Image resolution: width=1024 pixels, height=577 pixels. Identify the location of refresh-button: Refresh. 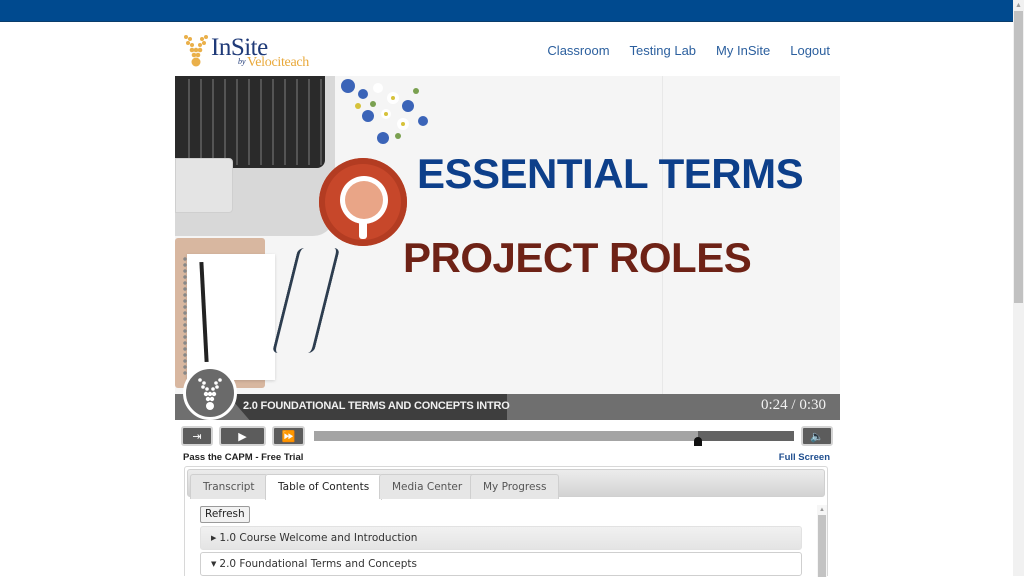
(225, 514).